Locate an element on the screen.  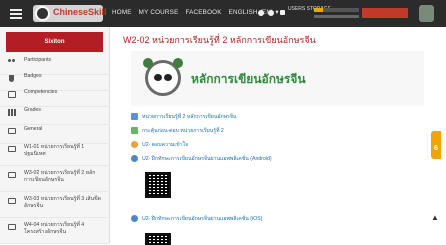
course-banner: หลักการเขียนอักษรจีน is located at coordinates (277, 78).